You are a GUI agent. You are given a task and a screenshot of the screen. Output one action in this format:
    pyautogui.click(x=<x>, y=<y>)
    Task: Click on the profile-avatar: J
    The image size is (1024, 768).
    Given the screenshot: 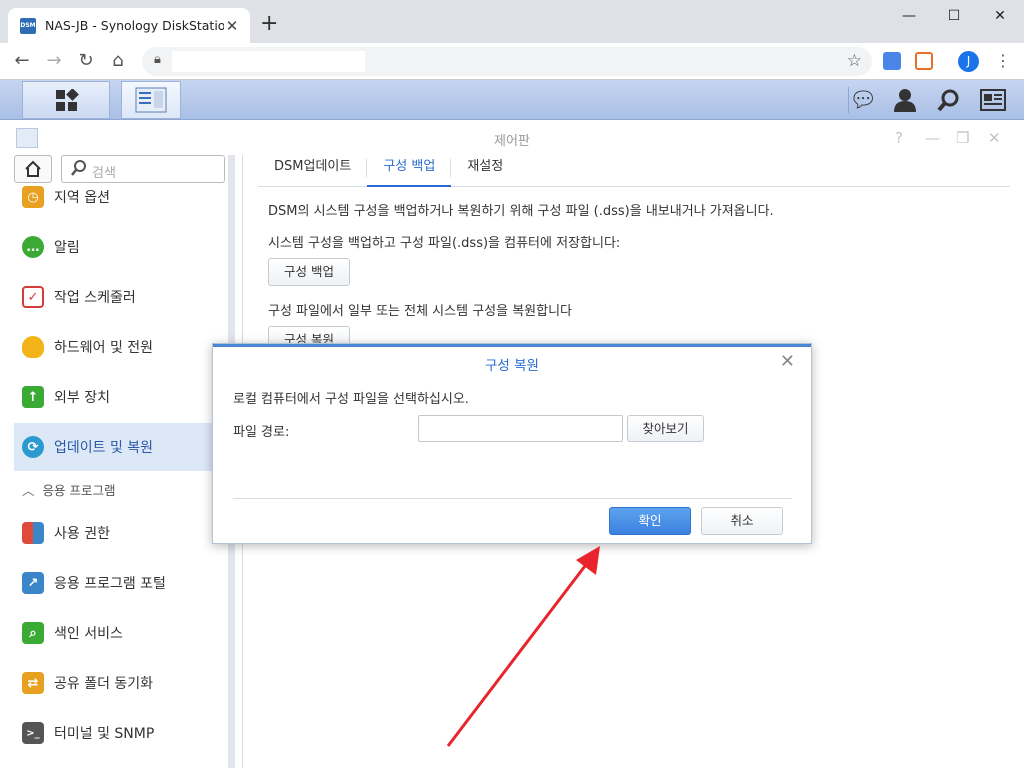 What is the action you would take?
    pyautogui.click(x=968, y=61)
    